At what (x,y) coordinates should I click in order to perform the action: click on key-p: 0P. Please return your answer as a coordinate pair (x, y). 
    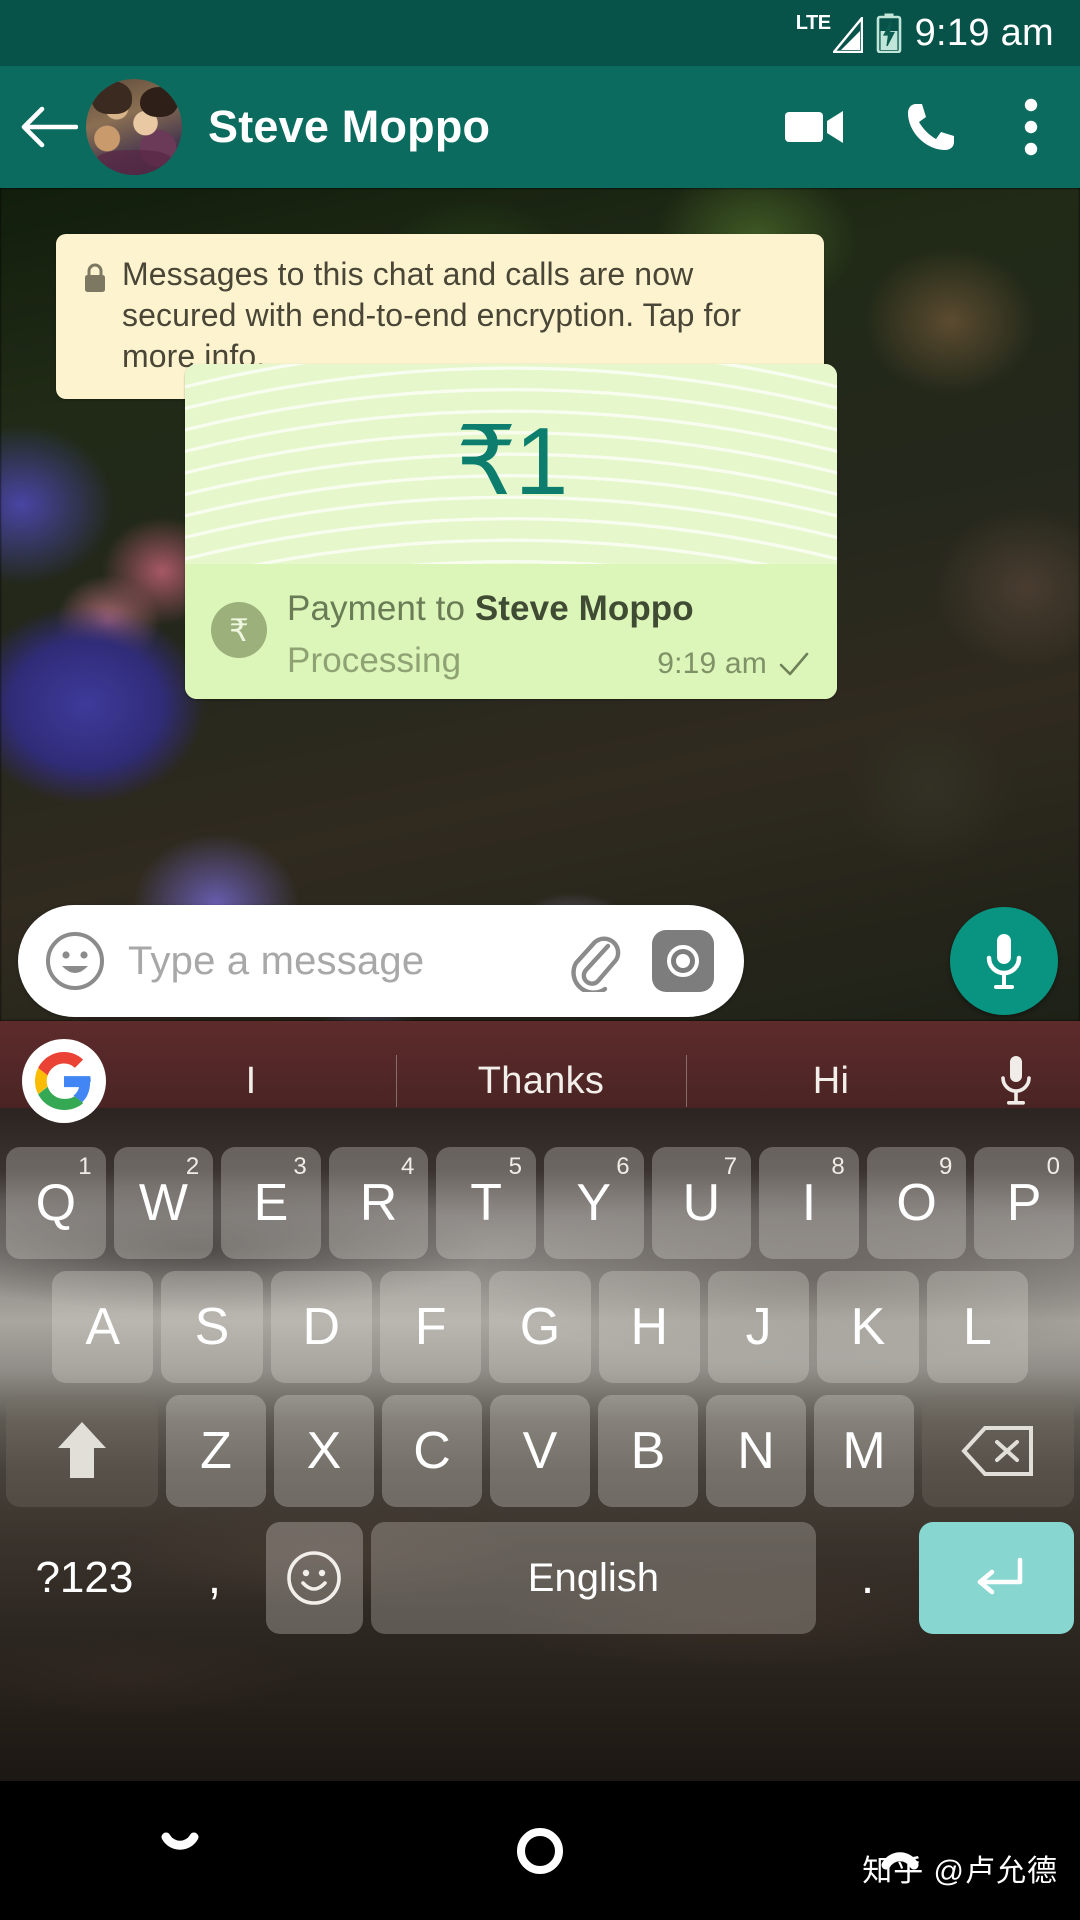
    Looking at the image, I should click on (1024, 1203).